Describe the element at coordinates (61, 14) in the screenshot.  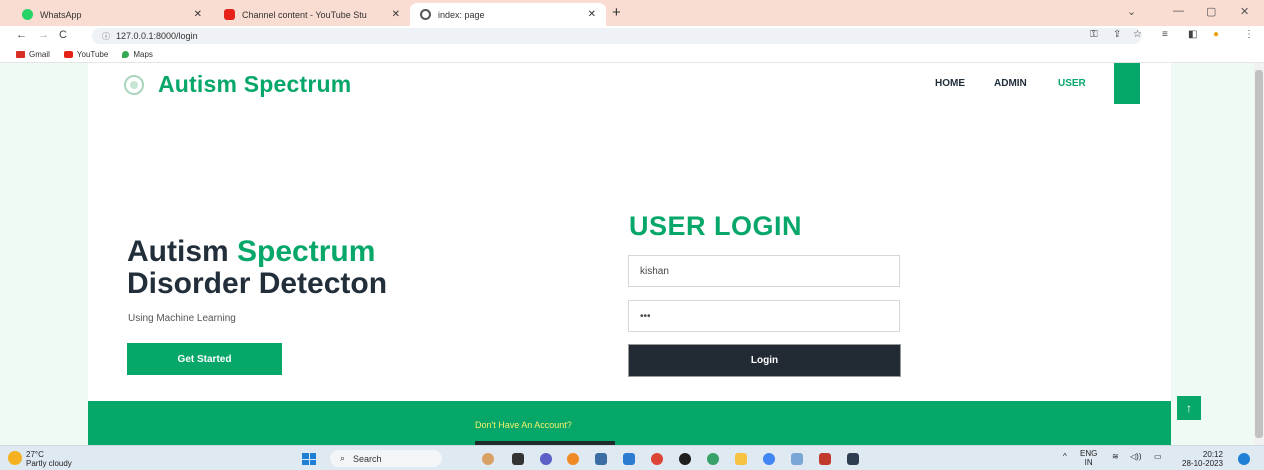
I see `tab-label: WhatsApp` at that location.